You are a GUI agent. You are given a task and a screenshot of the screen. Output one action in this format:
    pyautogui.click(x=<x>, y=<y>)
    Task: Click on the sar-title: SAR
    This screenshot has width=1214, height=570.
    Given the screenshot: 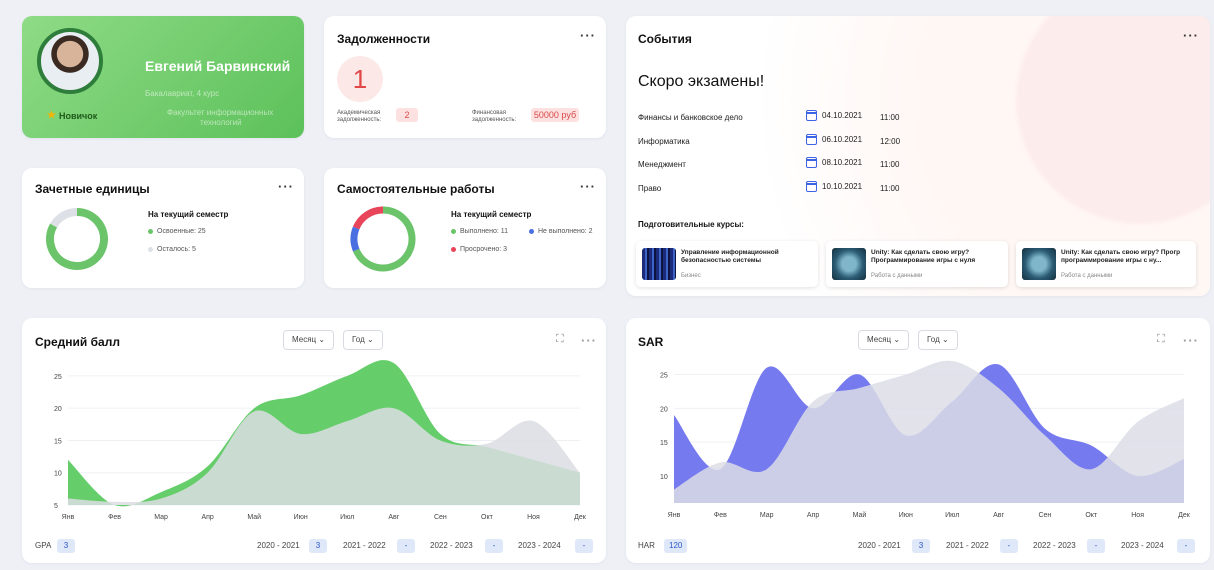 What is the action you would take?
    pyautogui.click(x=651, y=342)
    